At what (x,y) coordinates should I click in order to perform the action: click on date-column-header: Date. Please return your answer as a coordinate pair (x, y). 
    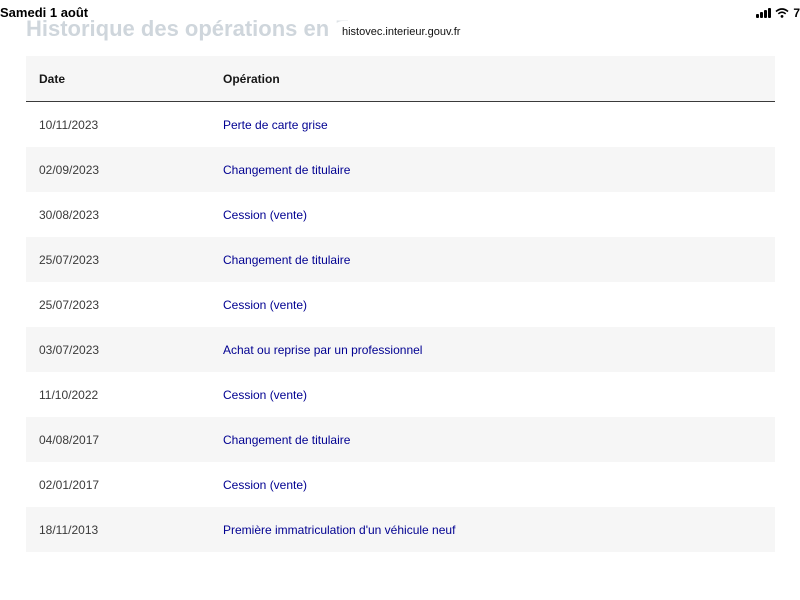
    Looking at the image, I should click on (124, 79).